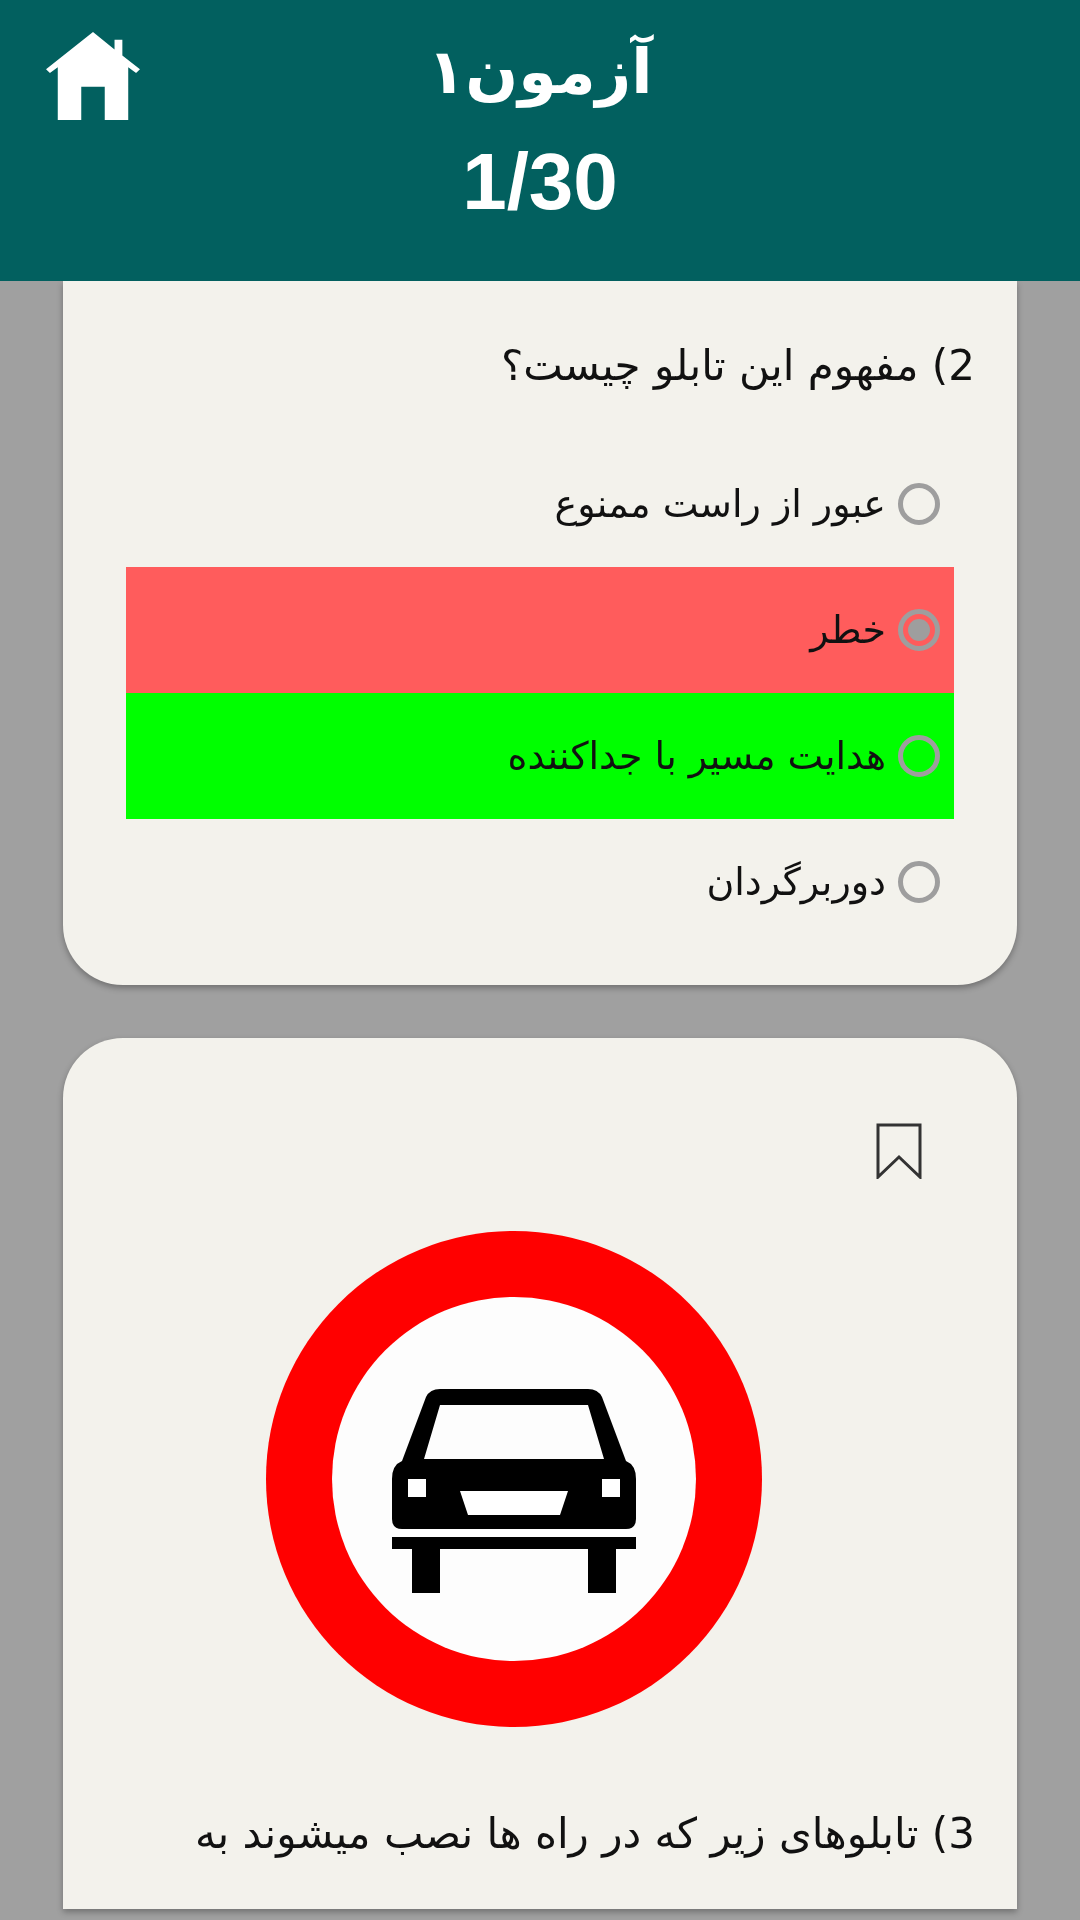  What do you see at coordinates (737, 366) in the screenshot?
I see `question-text: 2) مفهوم این تابلو چیست؟` at bounding box center [737, 366].